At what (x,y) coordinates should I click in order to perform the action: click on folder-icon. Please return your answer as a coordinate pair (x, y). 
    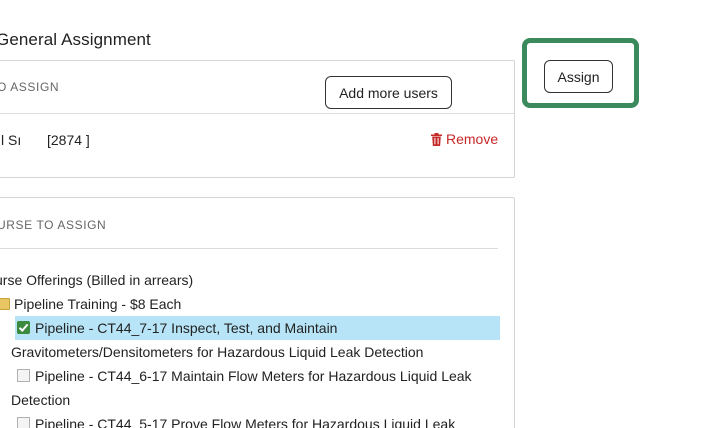
    Looking at the image, I should click on (5, 304).